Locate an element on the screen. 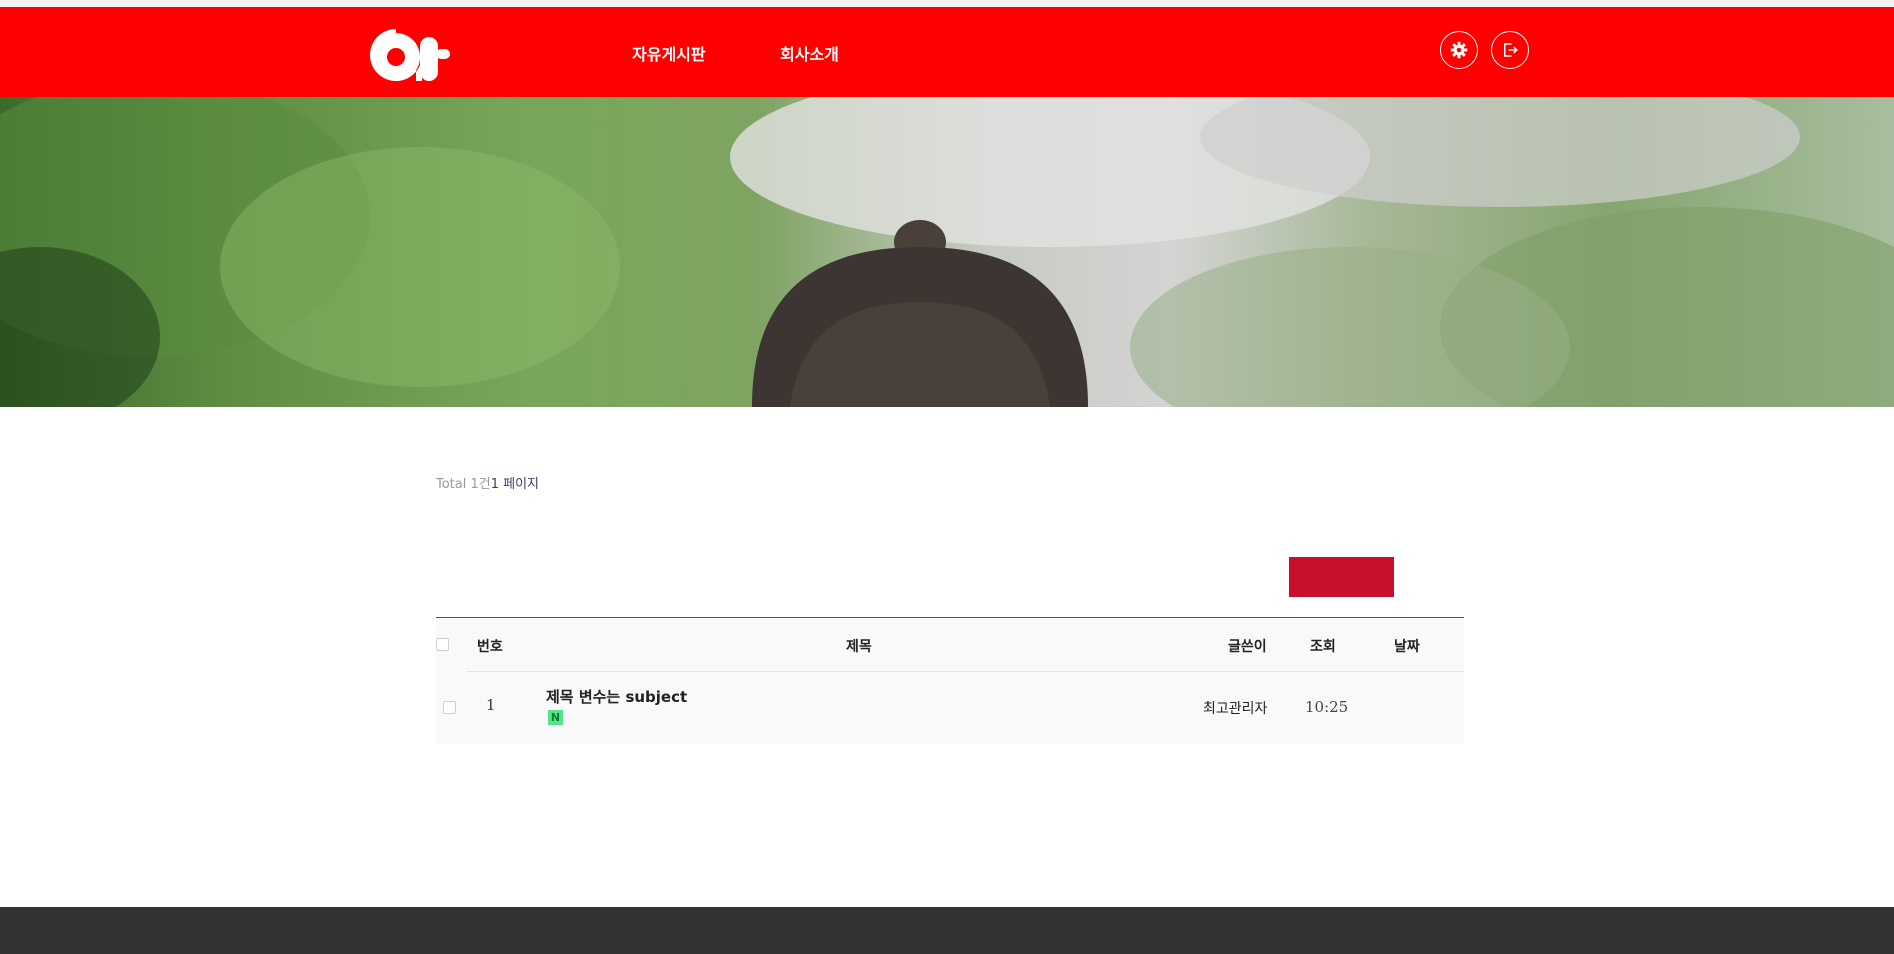 This screenshot has width=1894, height=954. settings-button is located at coordinates (1459, 50).